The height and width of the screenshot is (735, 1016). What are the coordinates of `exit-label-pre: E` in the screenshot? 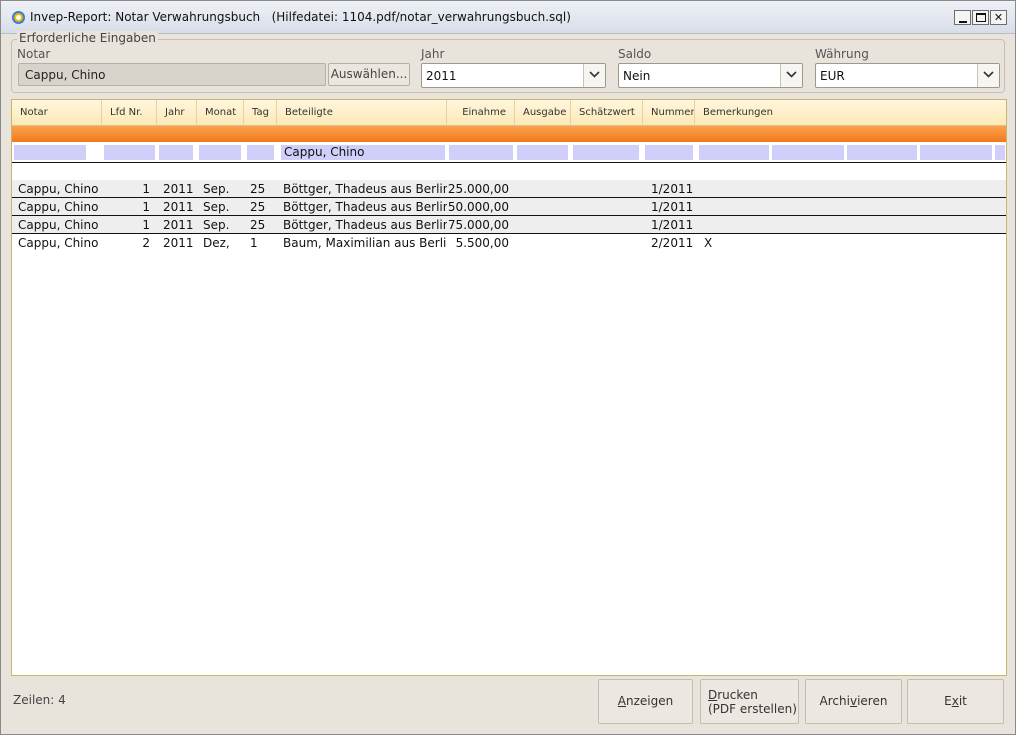 It's located at (948, 701).